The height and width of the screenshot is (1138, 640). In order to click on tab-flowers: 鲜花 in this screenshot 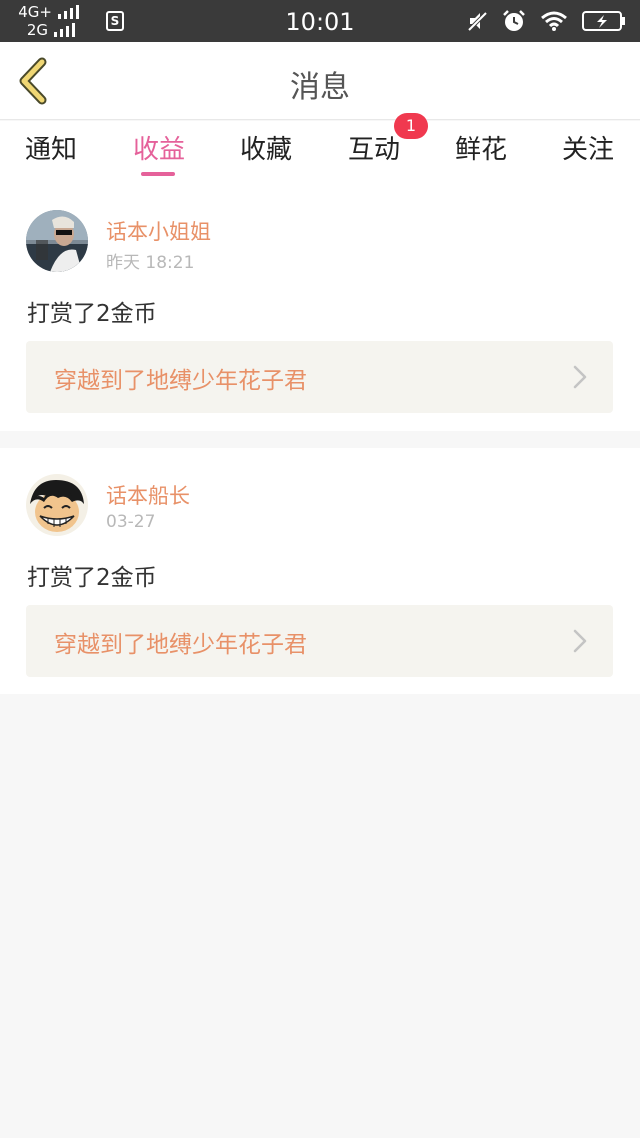, I will do `click(481, 147)`.